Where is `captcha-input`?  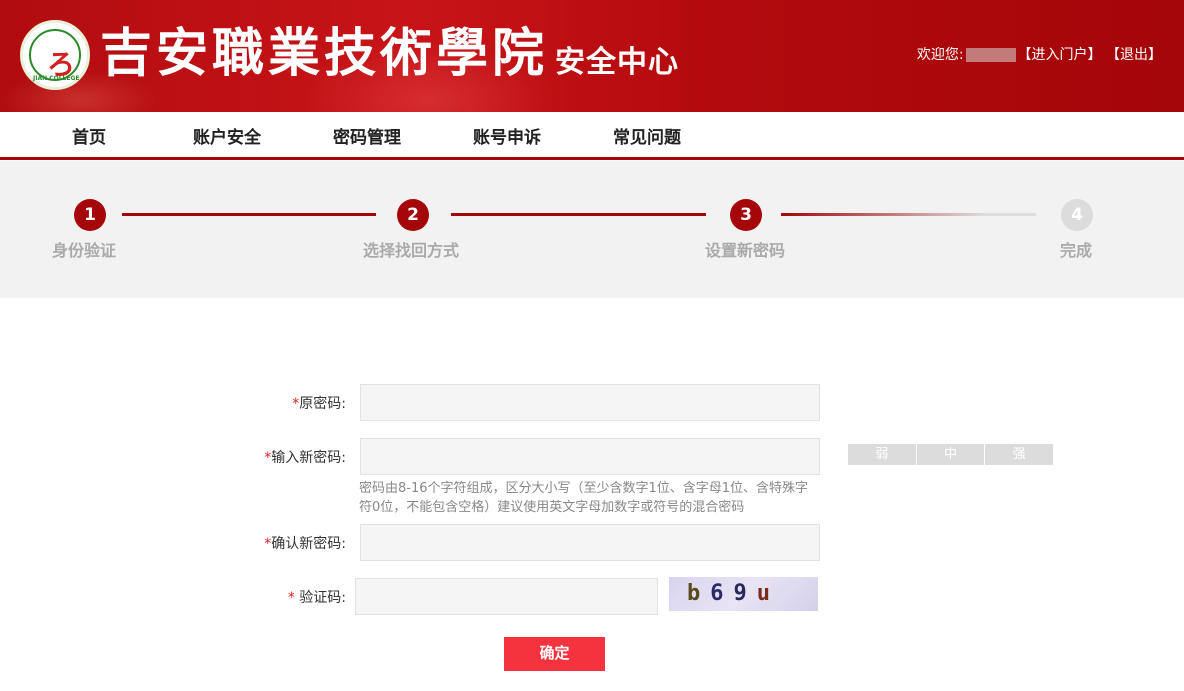
captcha-input is located at coordinates (506, 596).